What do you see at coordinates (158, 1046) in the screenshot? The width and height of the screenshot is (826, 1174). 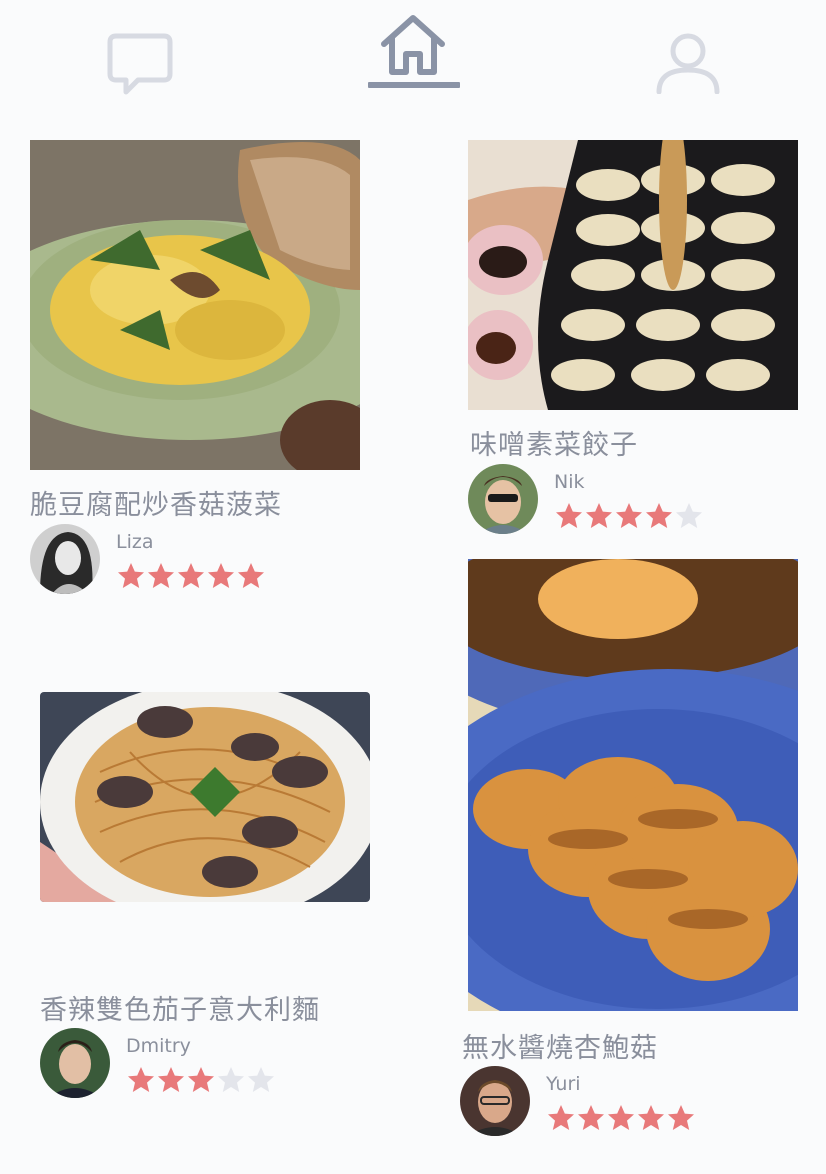 I see `author-name: Dmitry` at bounding box center [158, 1046].